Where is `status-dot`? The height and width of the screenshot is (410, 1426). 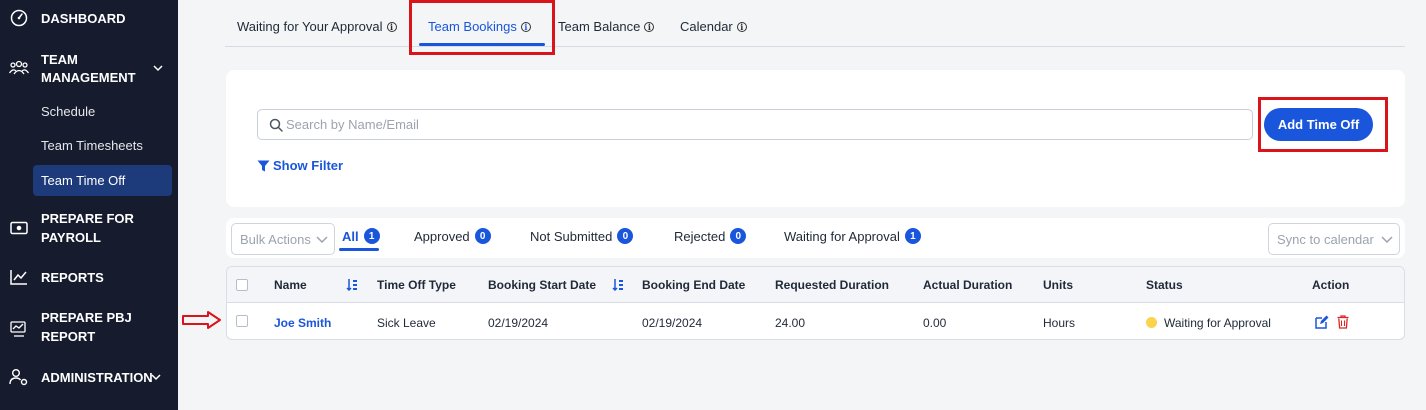 status-dot is located at coordinates (1151, 322).